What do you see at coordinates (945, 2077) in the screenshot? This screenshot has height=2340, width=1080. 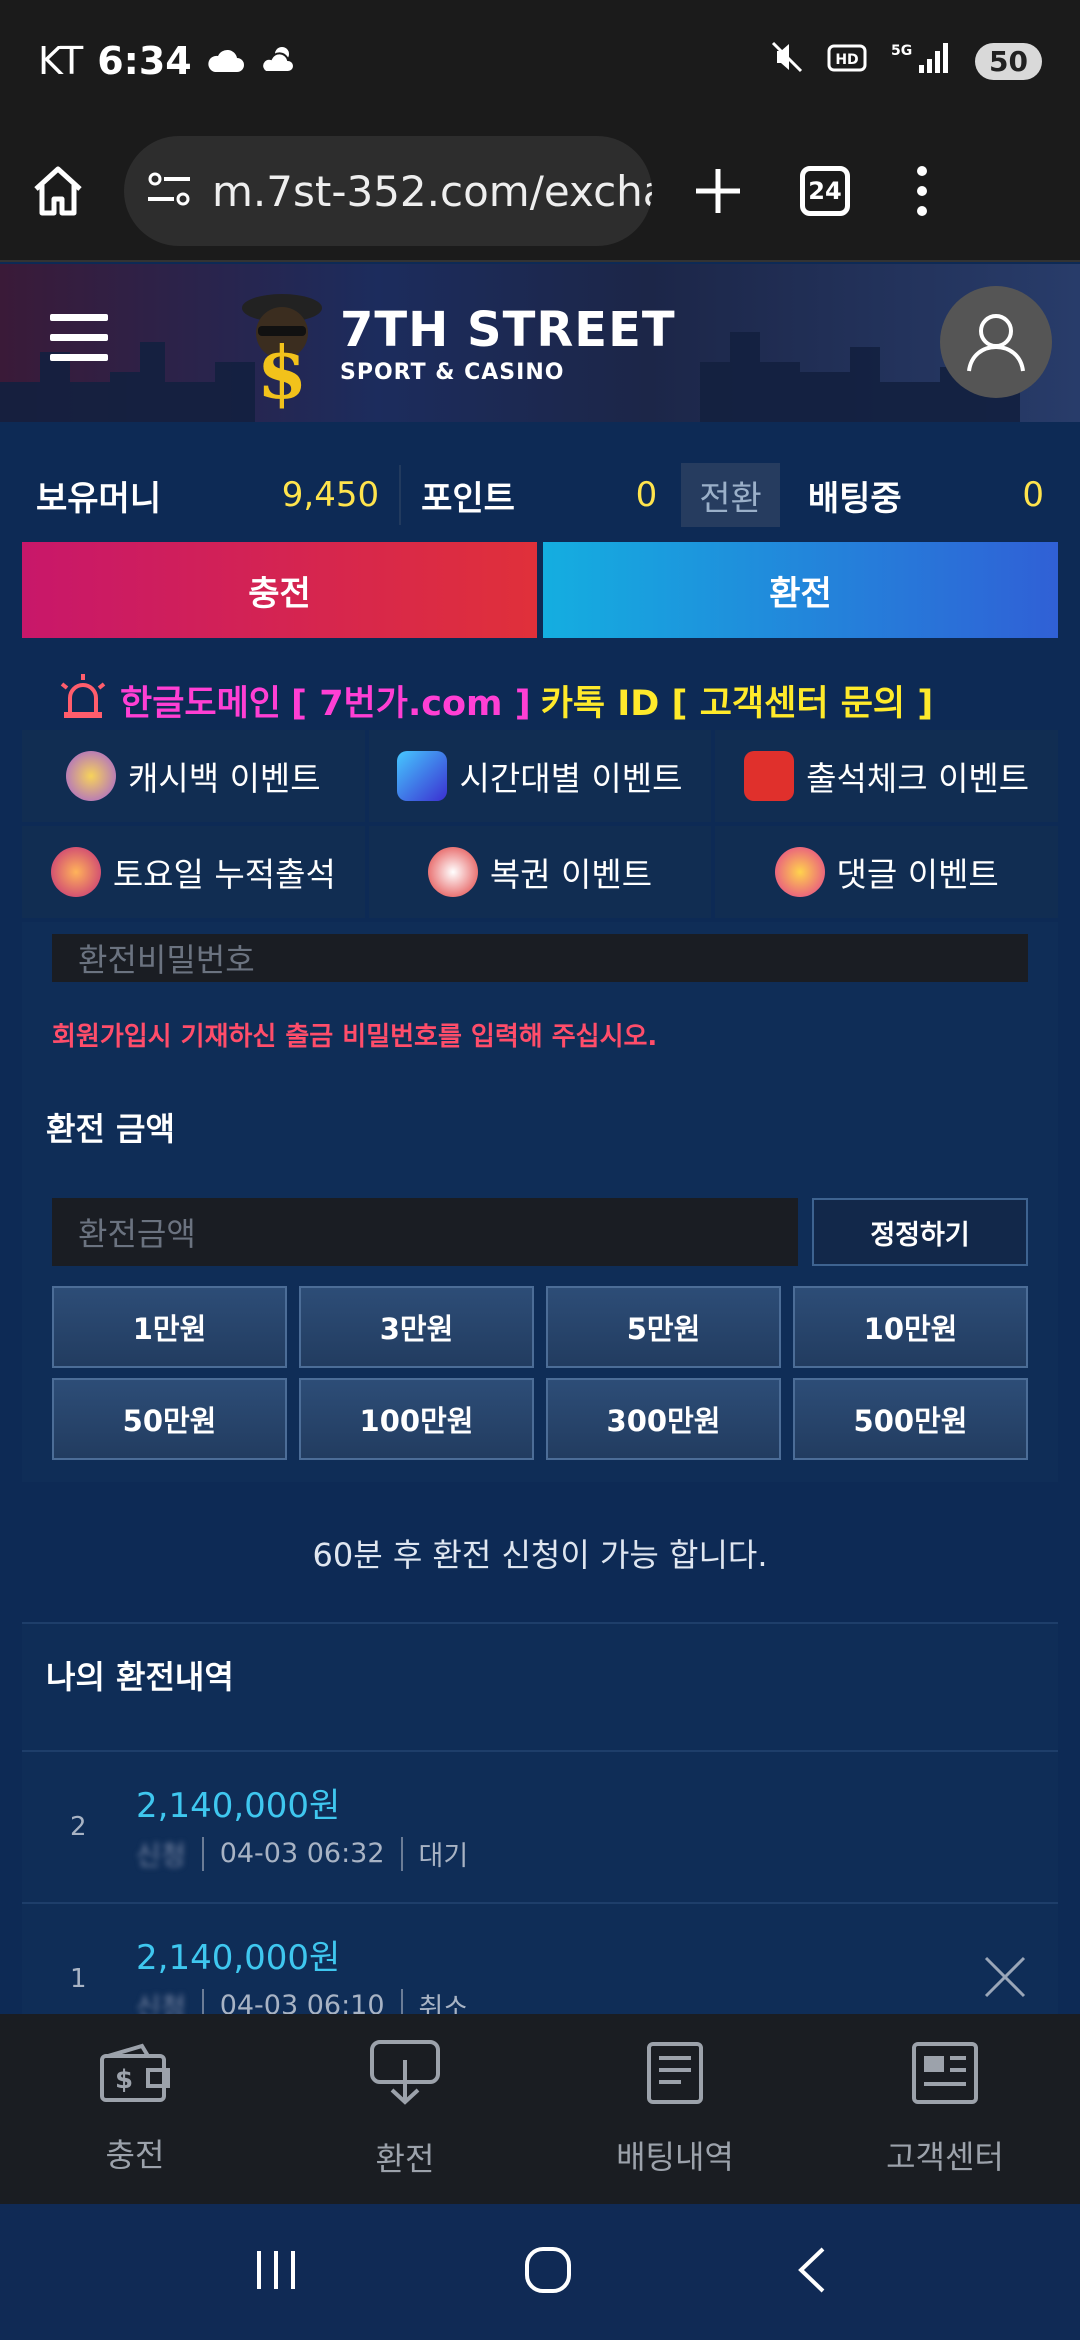 I see `news-icon` at bounding box center [945, 2077].